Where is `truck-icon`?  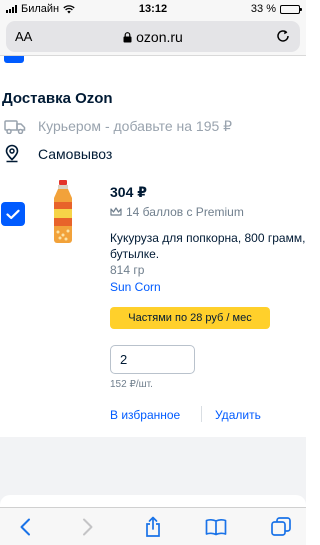 truck-icon is located at coordinates (15, 126).